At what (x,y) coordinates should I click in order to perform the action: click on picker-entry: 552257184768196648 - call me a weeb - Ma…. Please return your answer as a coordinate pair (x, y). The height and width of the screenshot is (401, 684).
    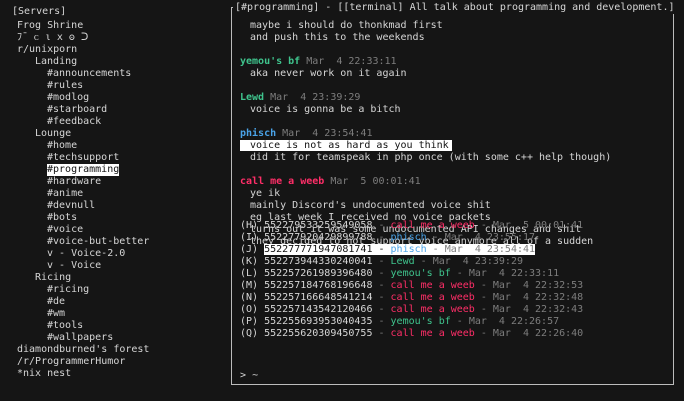
    Looking at the image, I should click on (423, 285).